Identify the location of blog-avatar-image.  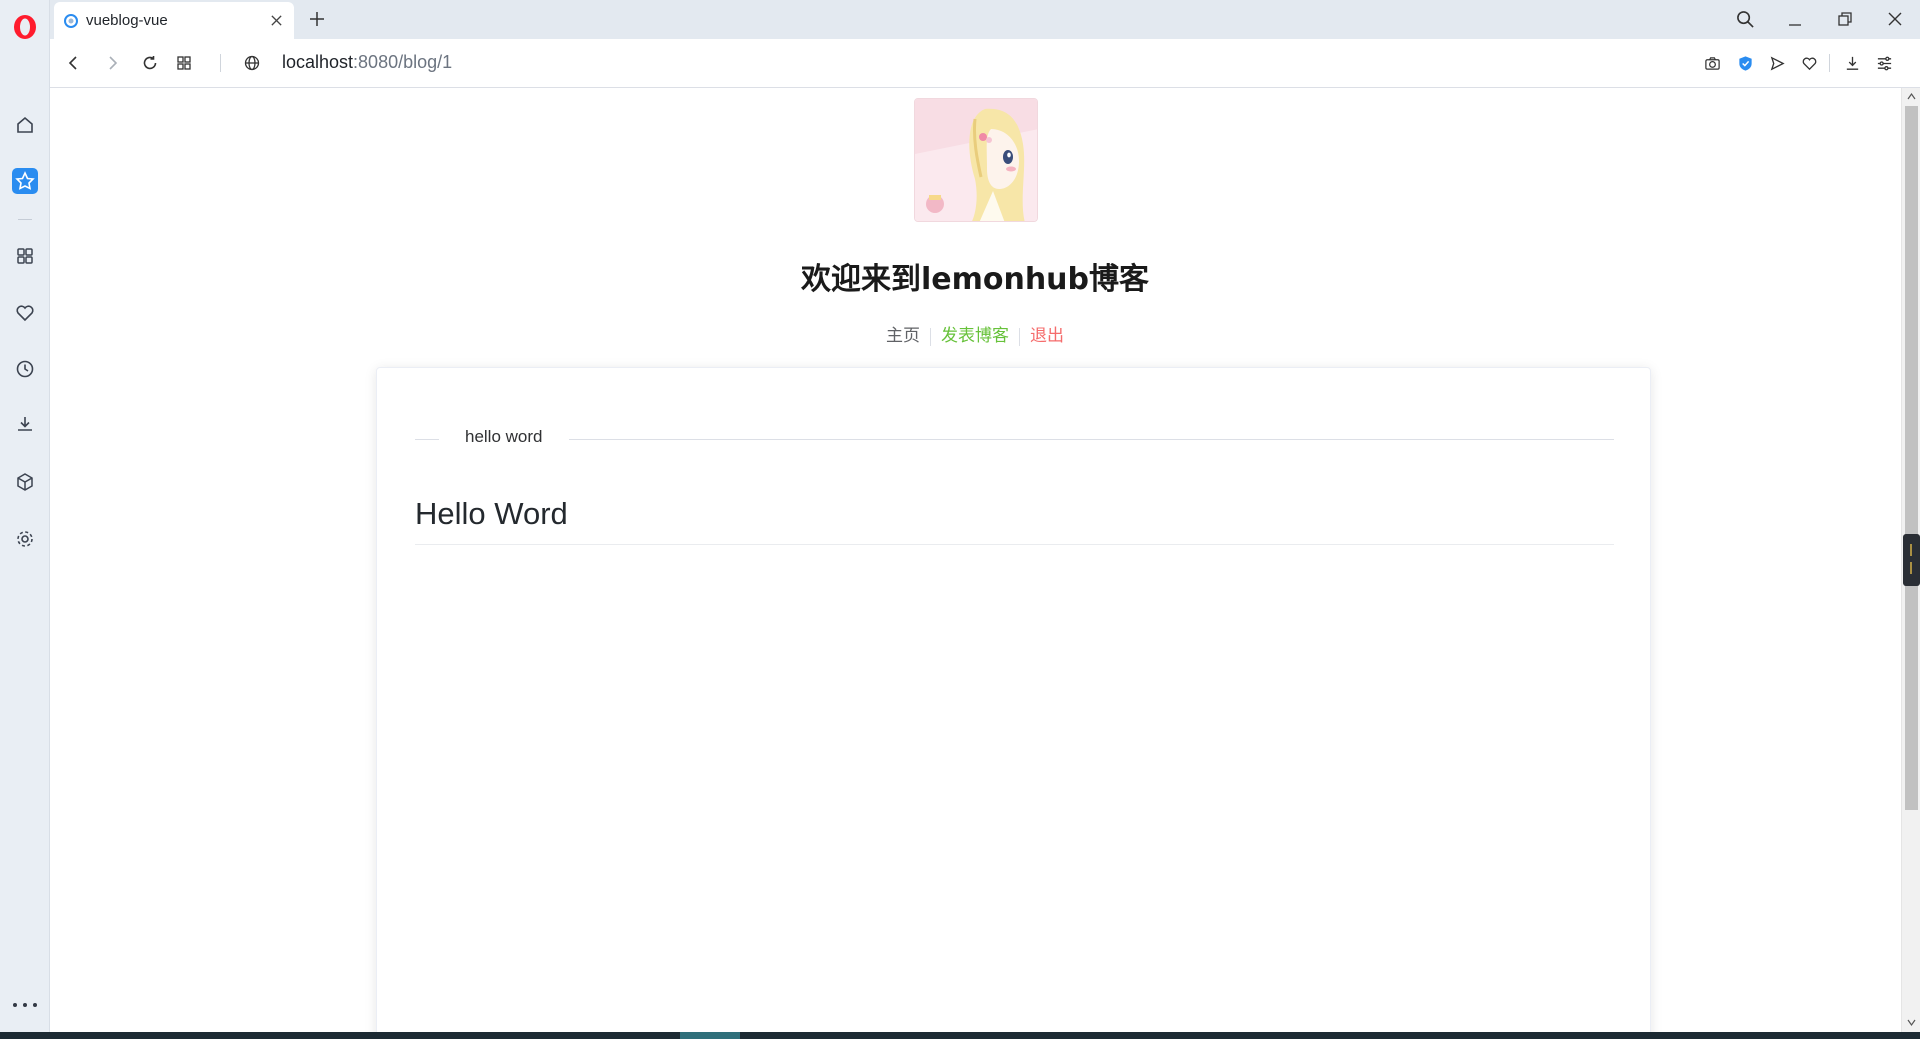
(976, 160).